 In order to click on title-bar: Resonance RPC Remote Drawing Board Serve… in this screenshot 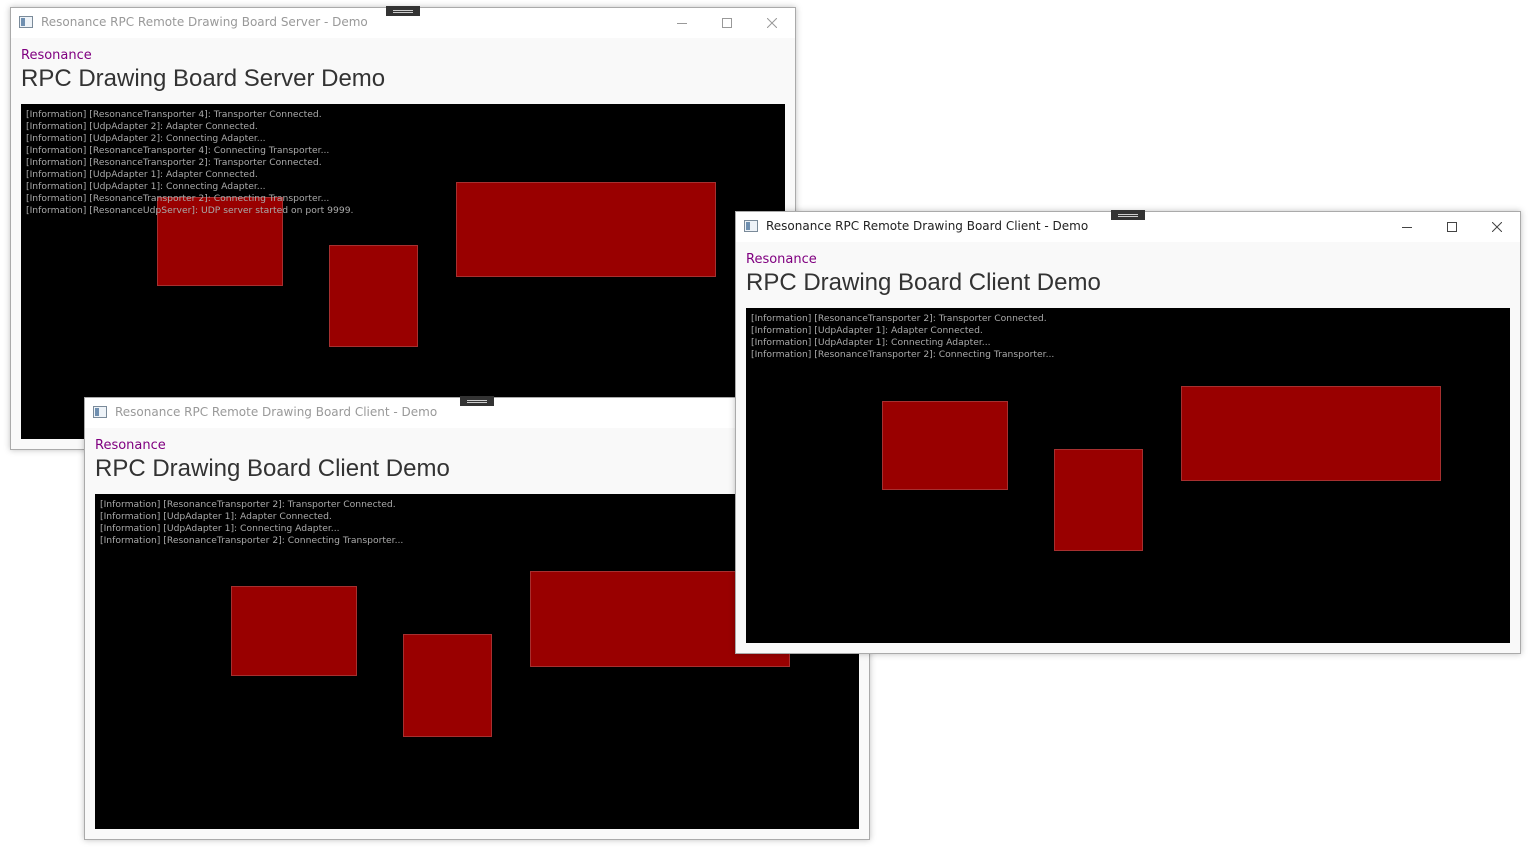, I will do `click(403, 22)`.